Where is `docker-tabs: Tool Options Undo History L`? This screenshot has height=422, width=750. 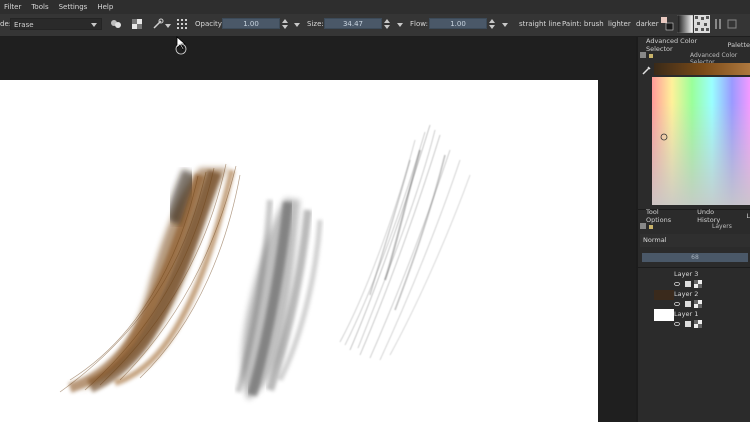
docker-tabs: Tool Options Undo History L is located at coordinates (694, 216).